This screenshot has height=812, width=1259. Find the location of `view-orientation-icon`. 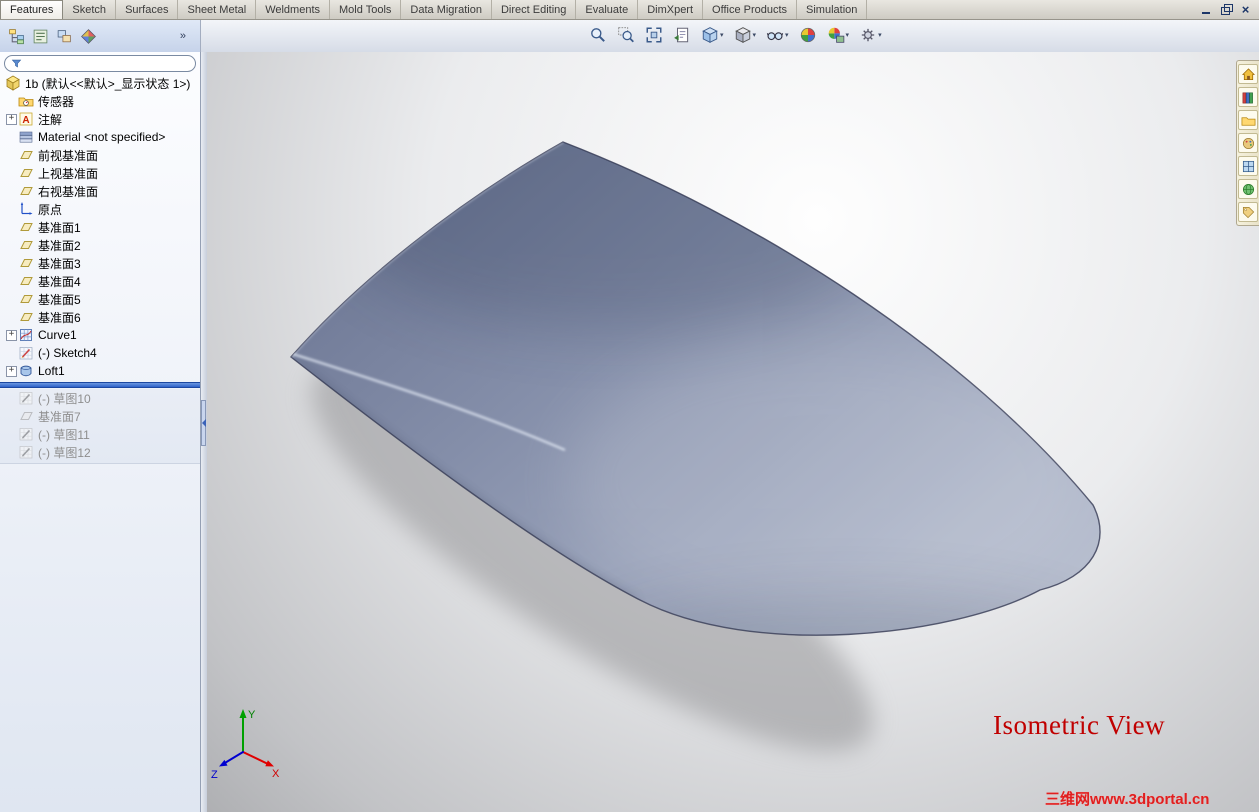

view-orientation-icon is located at coordinates (710, 35).